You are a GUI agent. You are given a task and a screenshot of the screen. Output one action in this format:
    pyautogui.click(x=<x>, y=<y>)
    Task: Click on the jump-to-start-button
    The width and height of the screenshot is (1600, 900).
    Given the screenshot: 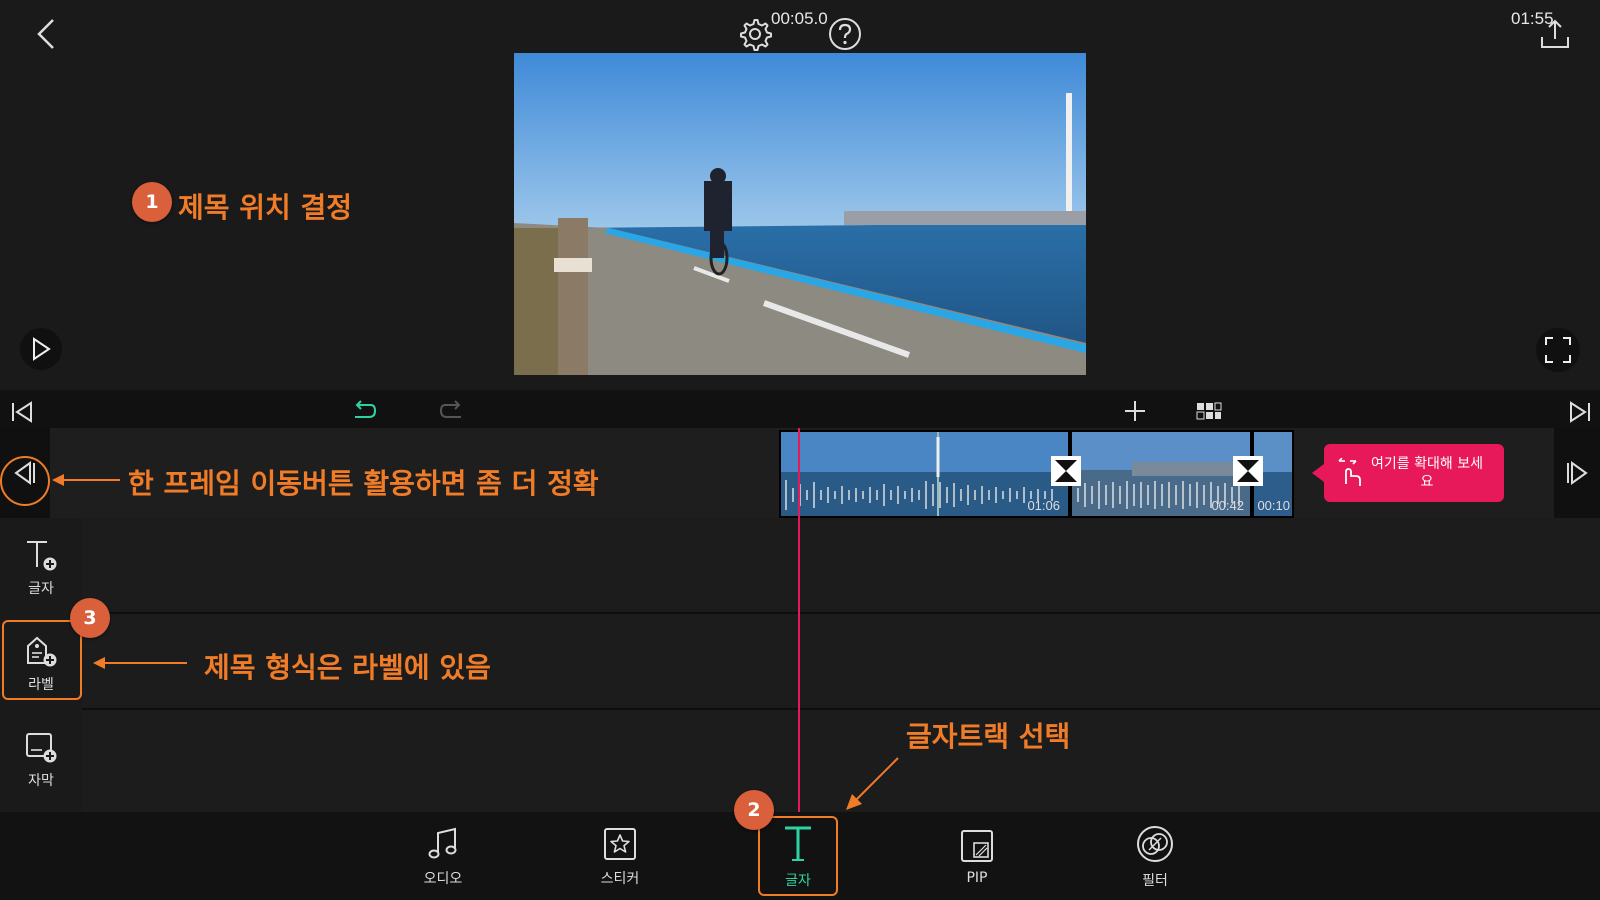 What is the action you would take?
    pyautogui.click(x=22, y=412)
    